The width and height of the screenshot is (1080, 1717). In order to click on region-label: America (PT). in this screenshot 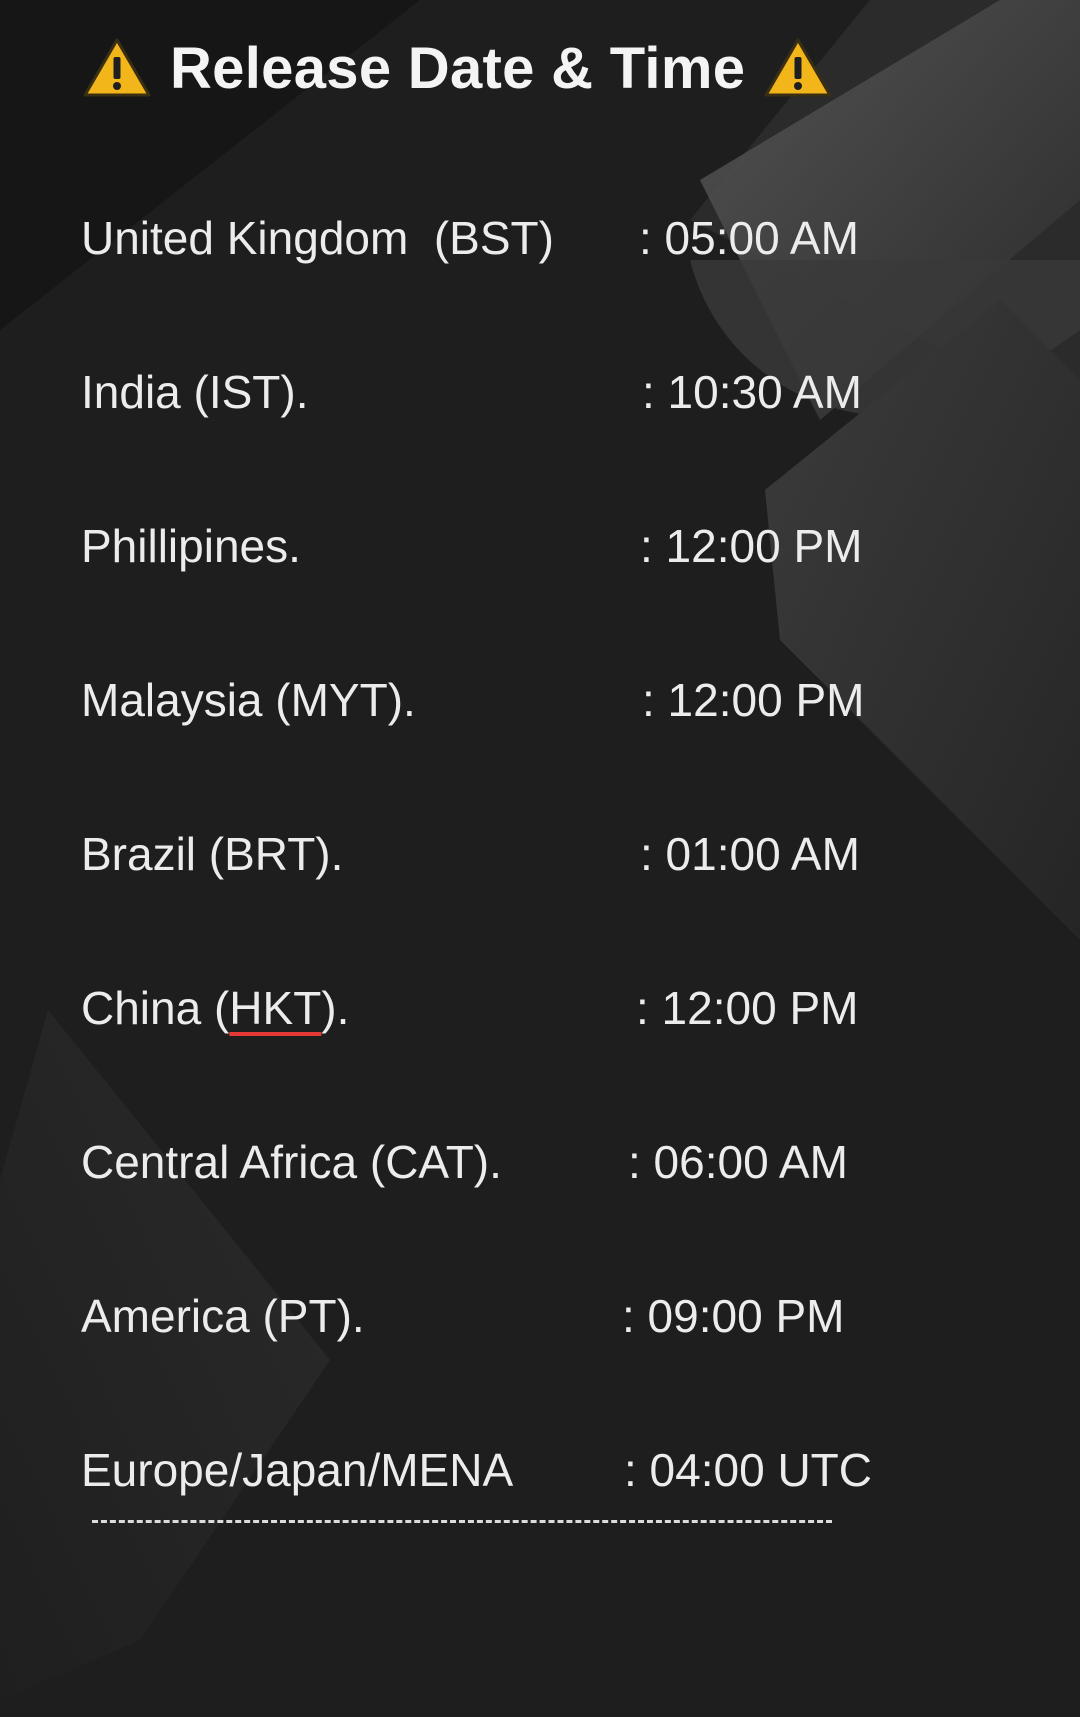, I will do `click(223, 1316)`.